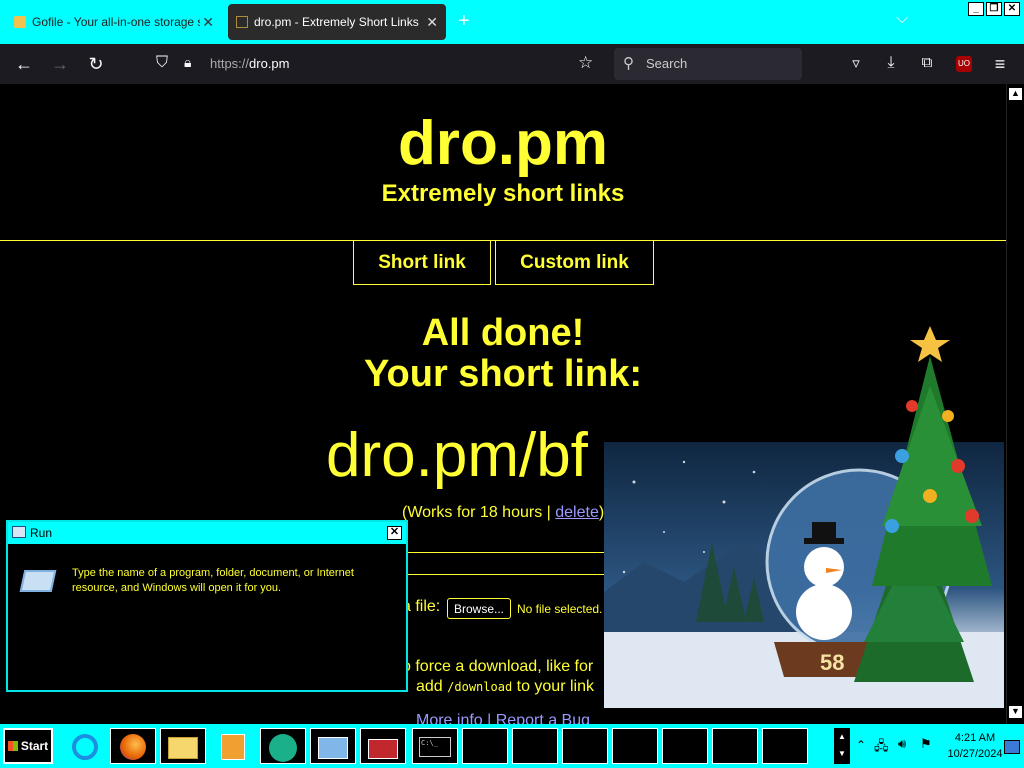 This screenshot has height=768, width=1024. What do you see at coordinates (96, 64) in the screenshot?
I see `reload-icon: ↻` at bounding box center [96, 64].